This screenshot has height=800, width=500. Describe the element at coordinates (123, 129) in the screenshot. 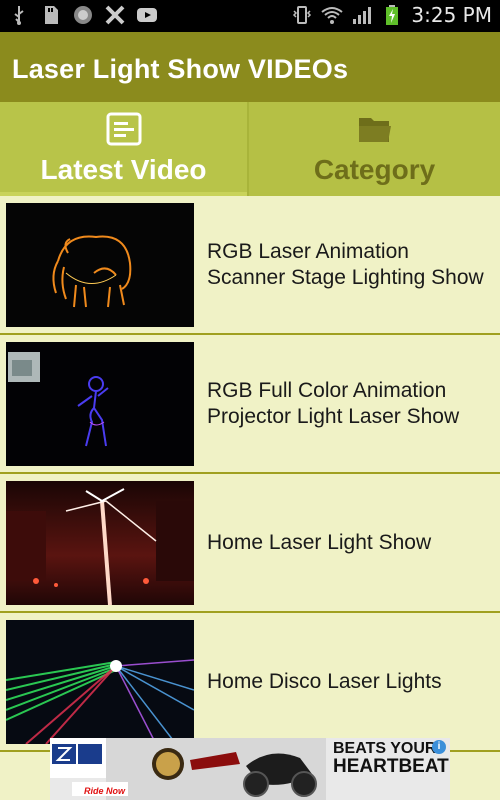

I see `list-icon` at that location.